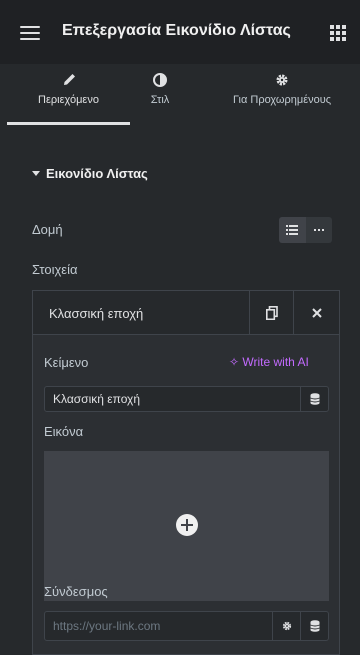 This screenshot has height=655, width=360. I want to click on panel-tabs: Περιεχόμενο Στιλ Για Προχωρημένους, so click(180, 95).